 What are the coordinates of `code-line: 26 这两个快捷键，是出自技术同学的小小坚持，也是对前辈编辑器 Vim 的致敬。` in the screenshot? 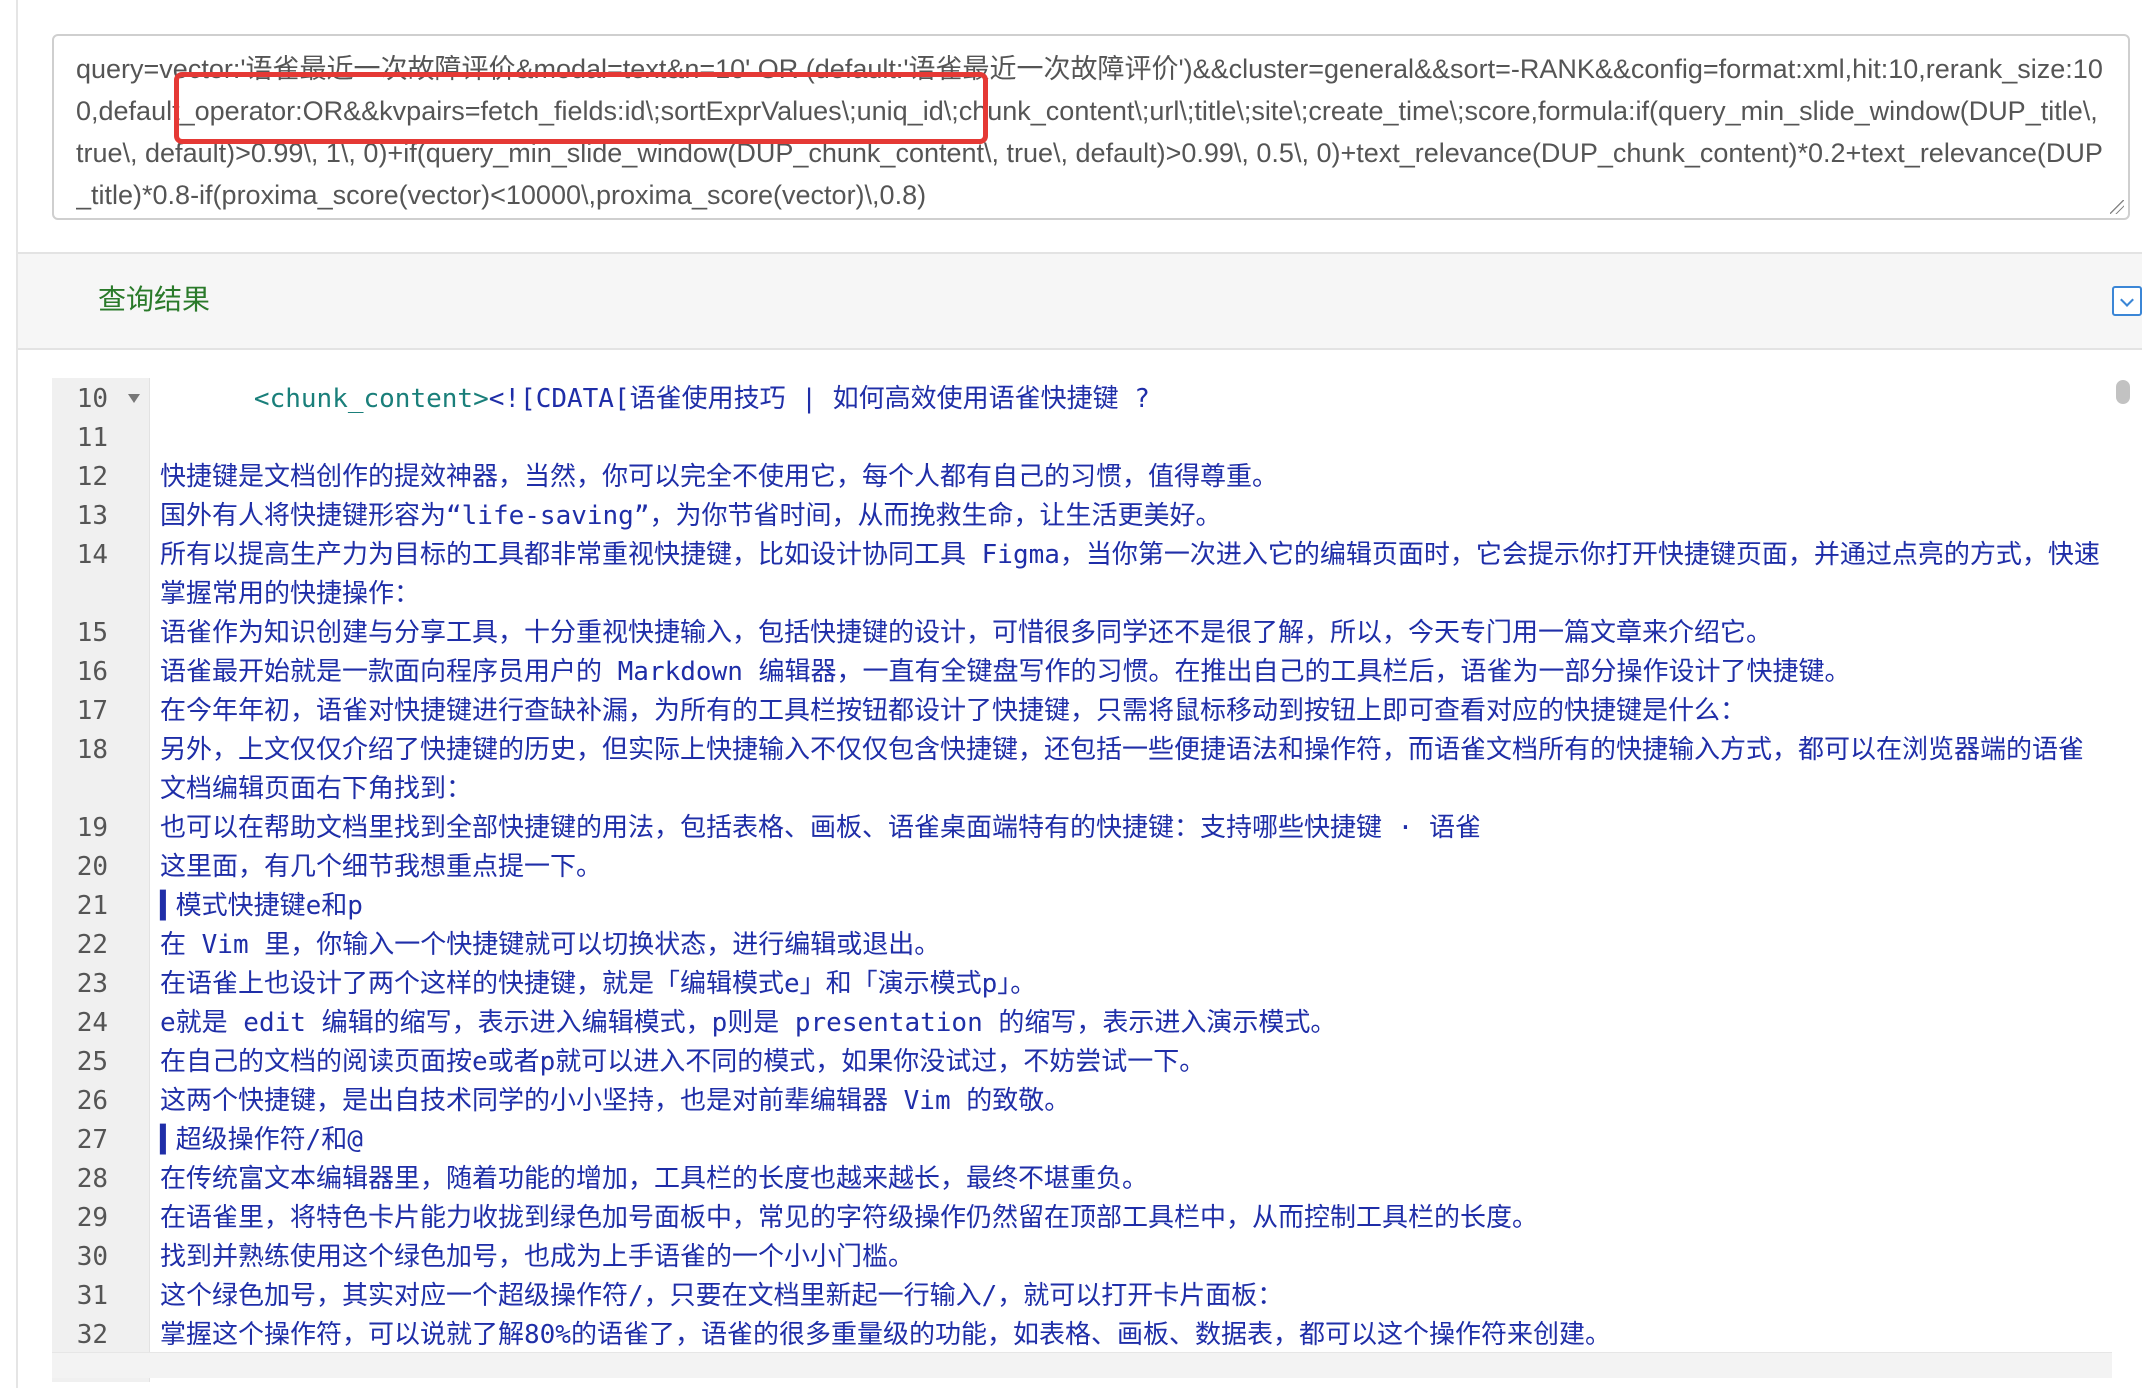 It's located at (1082, 1101).